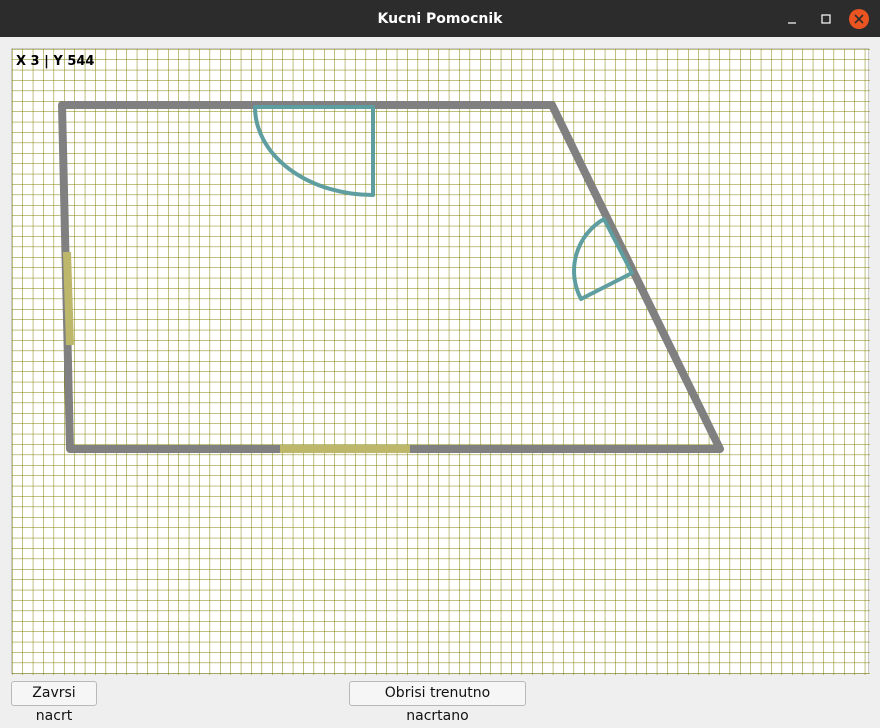 The width and height of the screenshot is (880, 728). Describe the element at coordinates (792, 19) in the screenshot. I see `minimize-button` at that location.